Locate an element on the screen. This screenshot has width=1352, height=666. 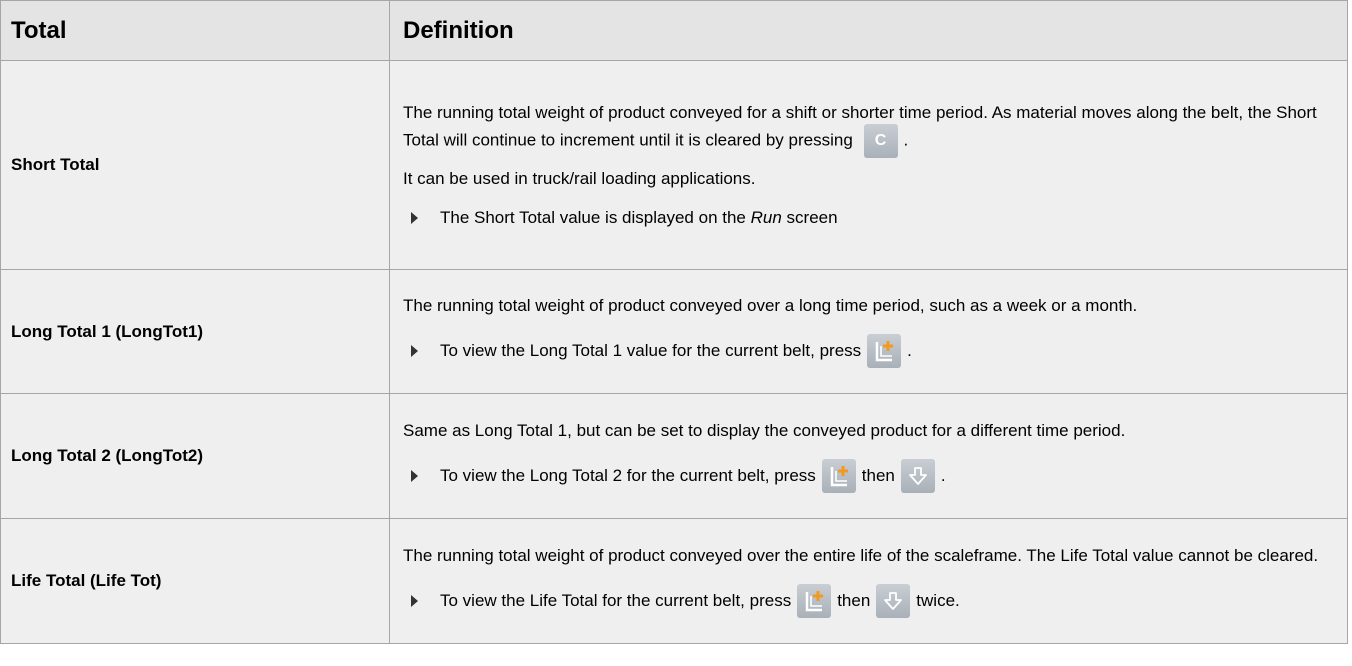
header-total: Total is located at coordinates (195, 30).